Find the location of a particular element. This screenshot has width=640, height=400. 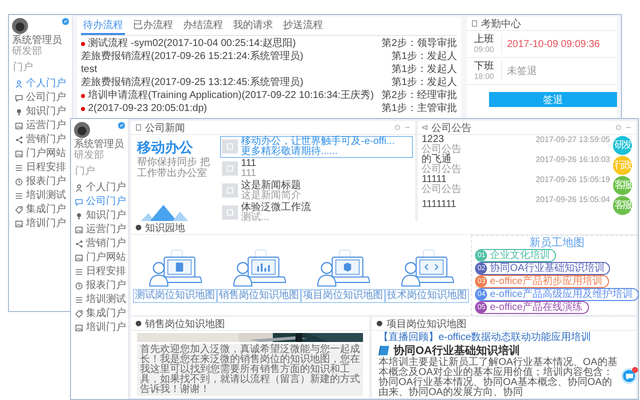

shift-label: 下班 is located at coordinates (484, 66).